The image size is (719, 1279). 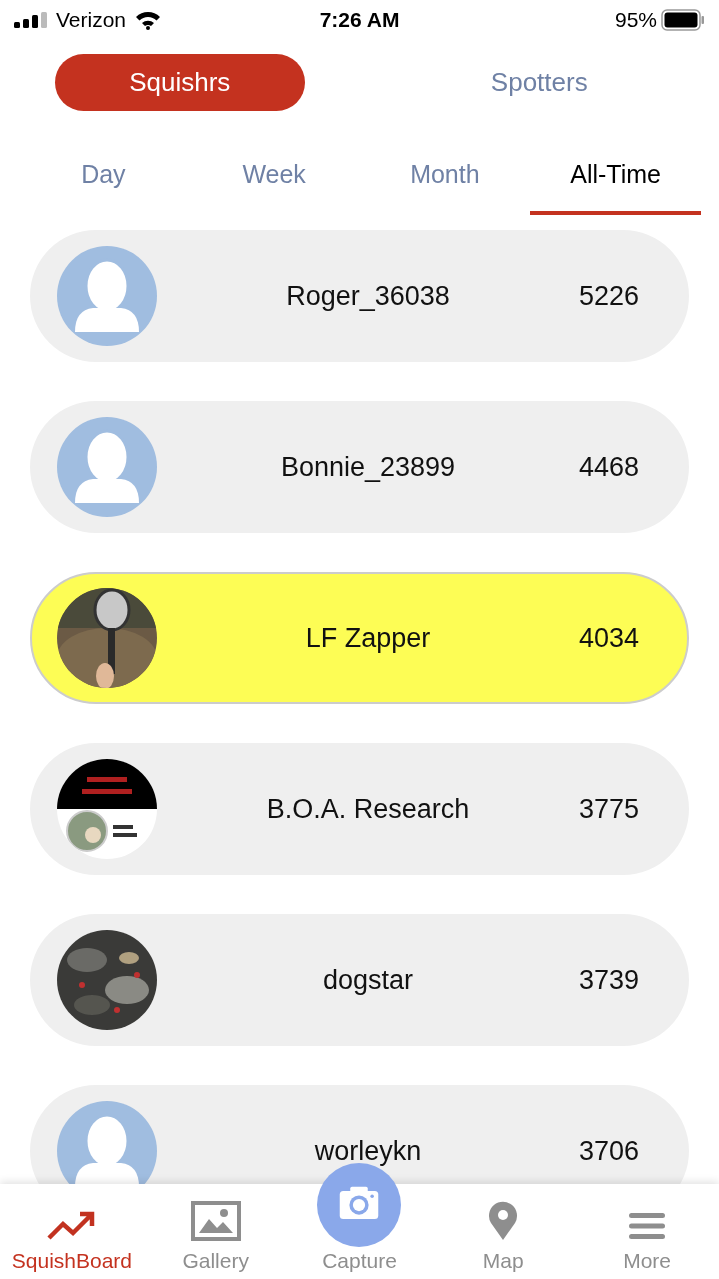 I want to click on leaderboard-row: Bonnie_23899 4468, so click(x=359, y=467).